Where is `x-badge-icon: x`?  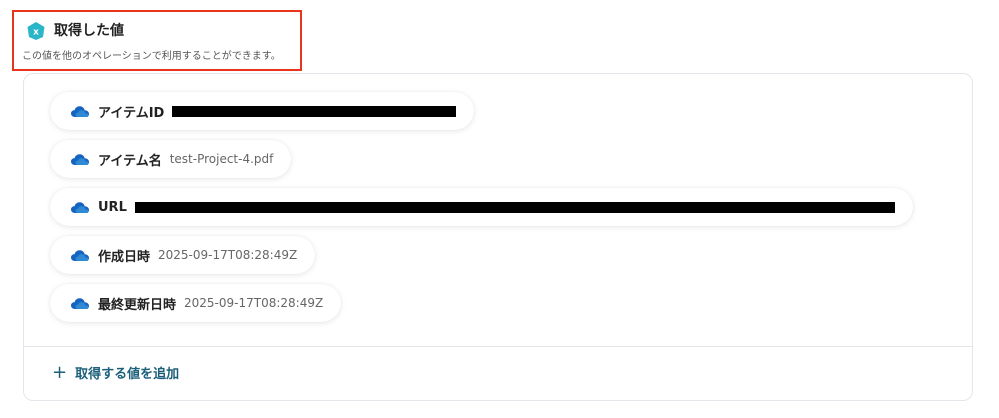 x-badge-icon: x is located at coordinates (36, 31).